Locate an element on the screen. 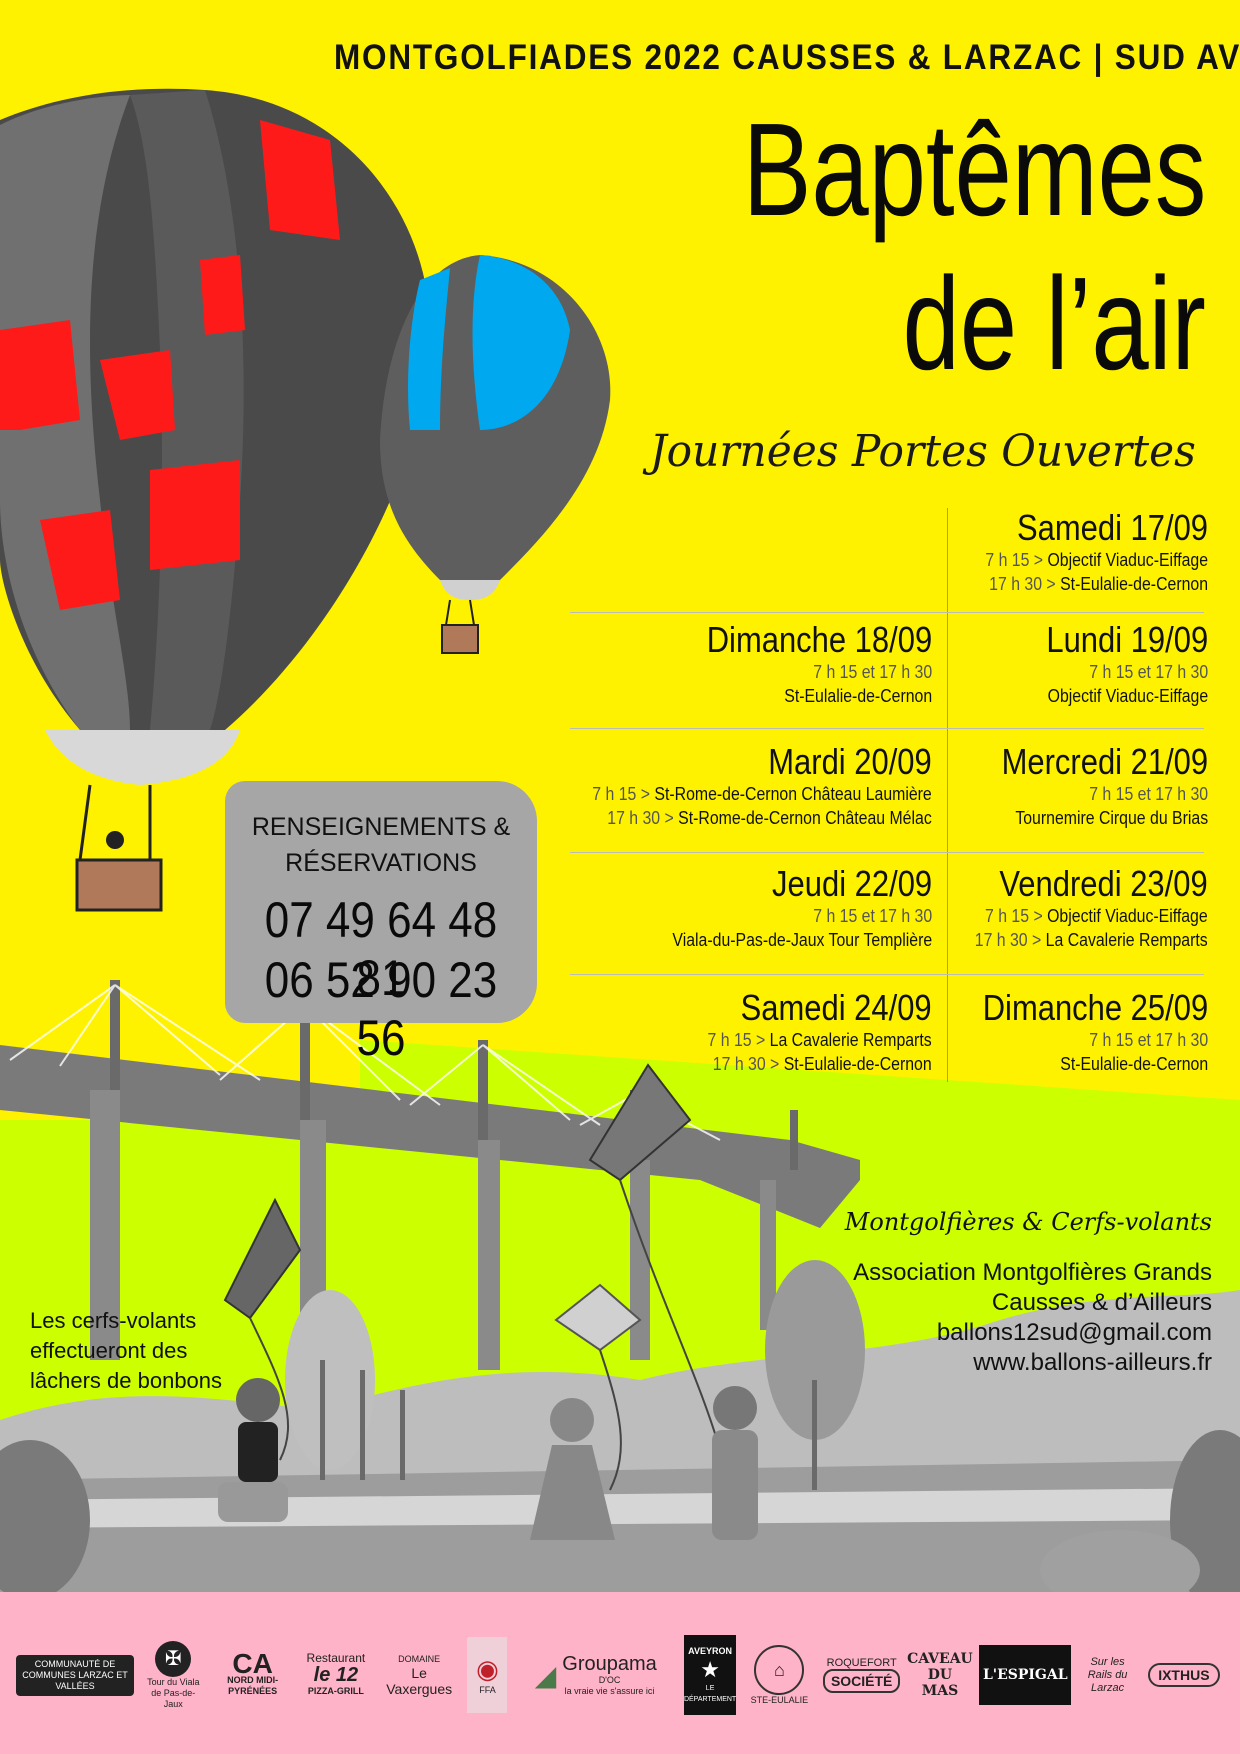 This screenshot has width=1240, height=1754. schedule-day: Dimanche 25/09 is located at coordinates (1095, 1007).